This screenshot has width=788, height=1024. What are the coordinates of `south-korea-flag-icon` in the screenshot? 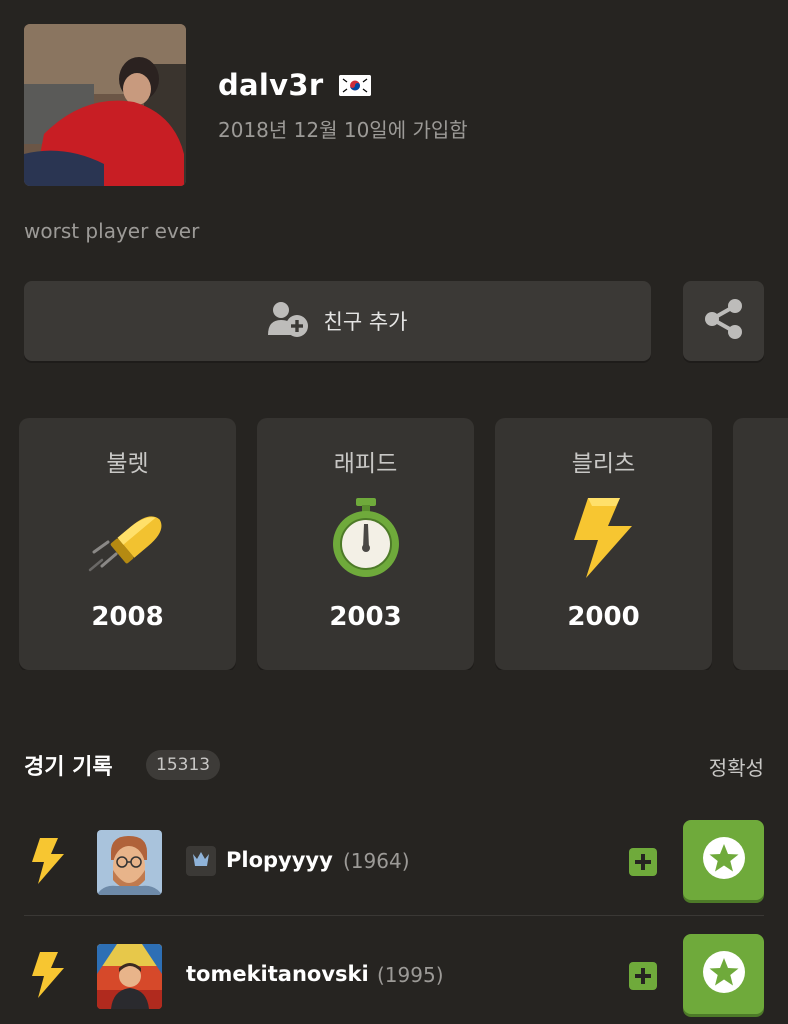 It's located at (355, 85).